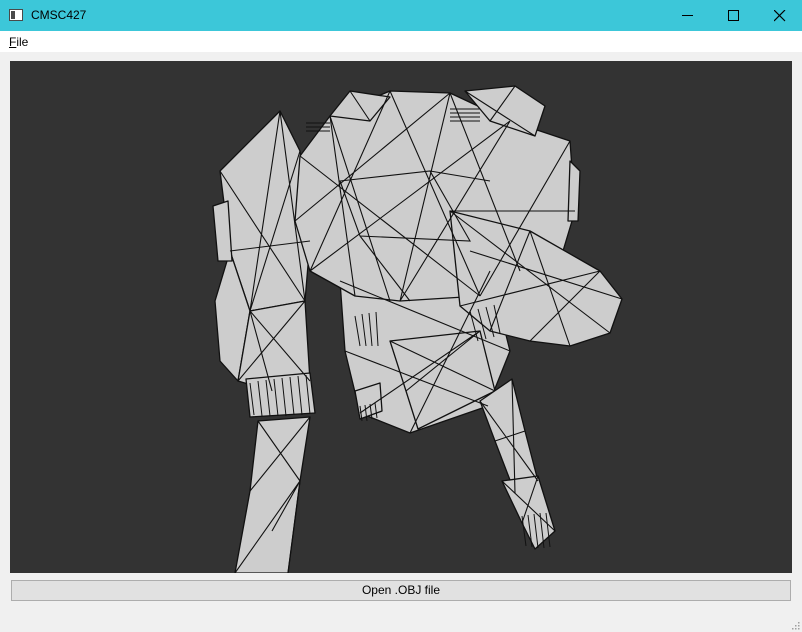 Image resolution: width=802 pixels, height=632 pixels. Describe the element at coordinates (795, 625) in the screenshot. I see `resize-grip-icon` at that location.